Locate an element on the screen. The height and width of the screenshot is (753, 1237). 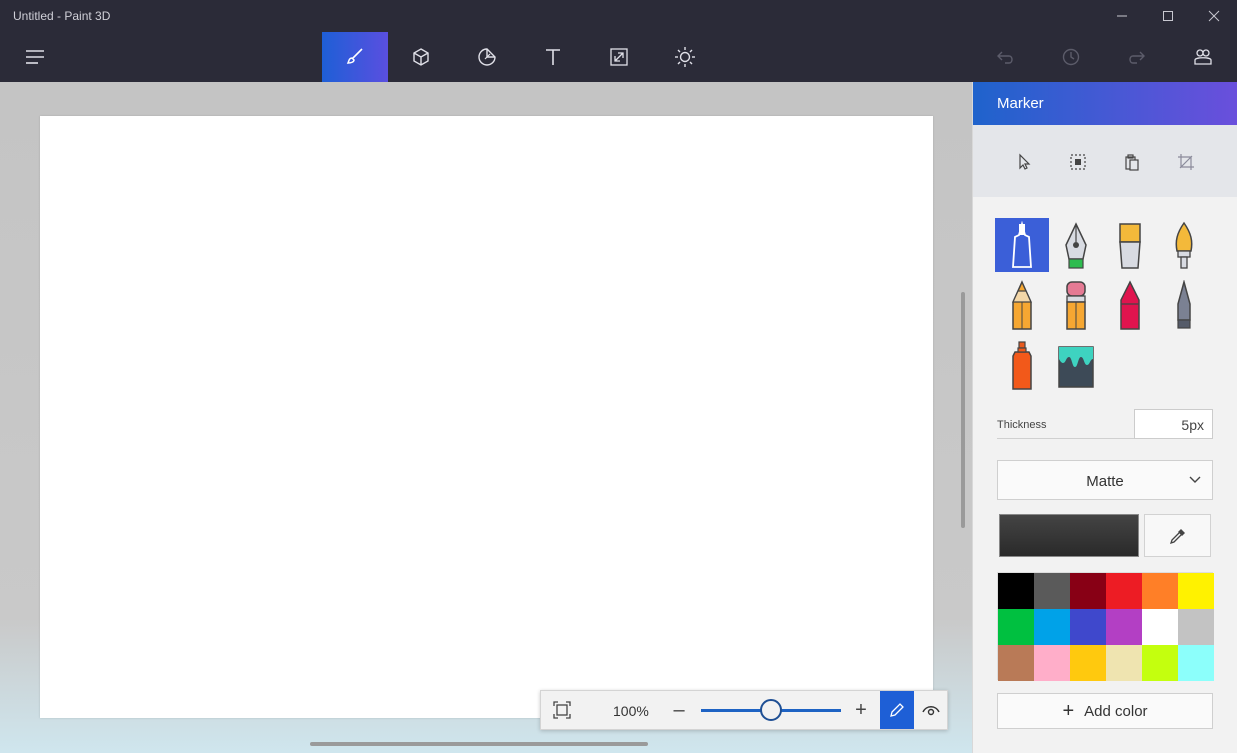
oil-brush-icon is located at coordinates (1130, 246).